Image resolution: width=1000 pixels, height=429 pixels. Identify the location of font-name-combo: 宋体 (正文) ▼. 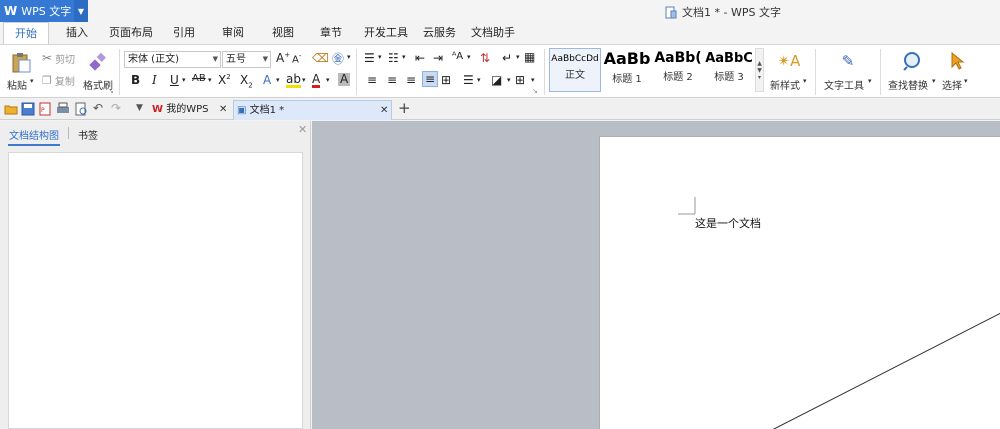
(172, 59).